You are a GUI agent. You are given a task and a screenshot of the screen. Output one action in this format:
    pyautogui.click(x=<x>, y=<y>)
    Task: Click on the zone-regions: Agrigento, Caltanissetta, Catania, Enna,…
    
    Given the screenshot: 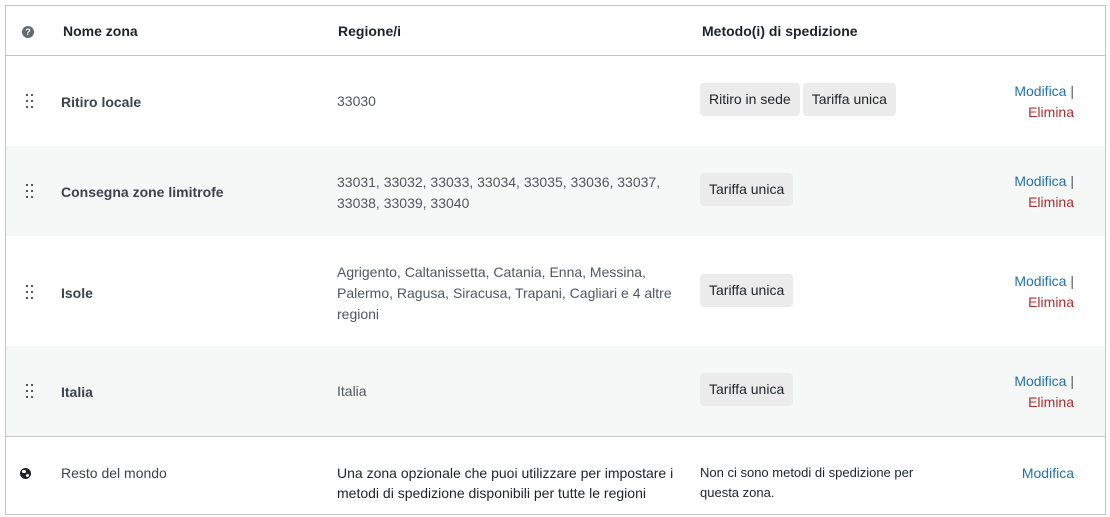 What is the action you would take?
    pyautogui.click(x=504, y=293)
    